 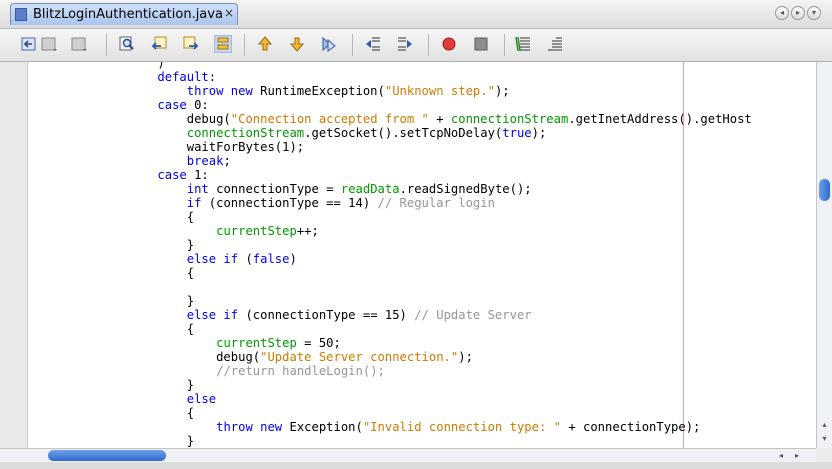 What do you see at coordinates (326, 427) in the screenshot?
I see `code-token: Exception(` at bounding box center [326, 427].